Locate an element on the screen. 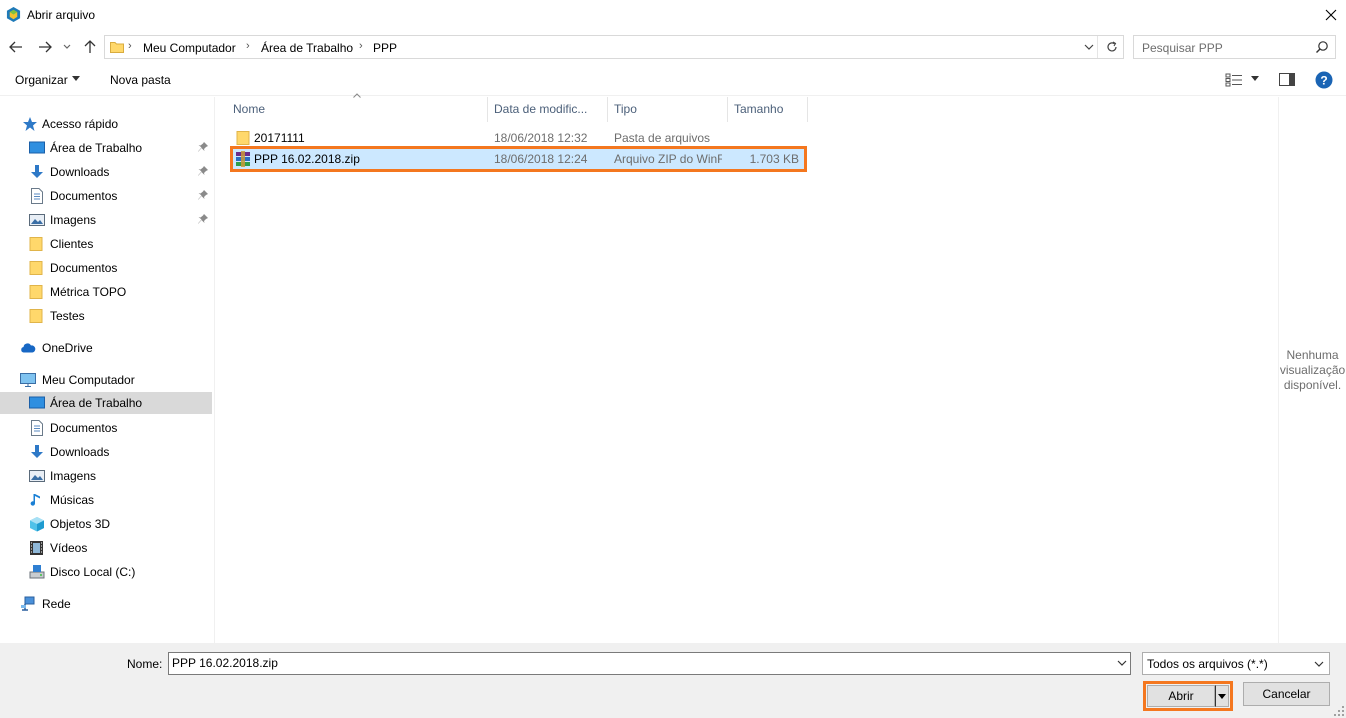 The width and height of the screenshot is (1346, 718). sidebar-item-desktop-quick: Área de Trabalho is located at coordinates (106, 148).